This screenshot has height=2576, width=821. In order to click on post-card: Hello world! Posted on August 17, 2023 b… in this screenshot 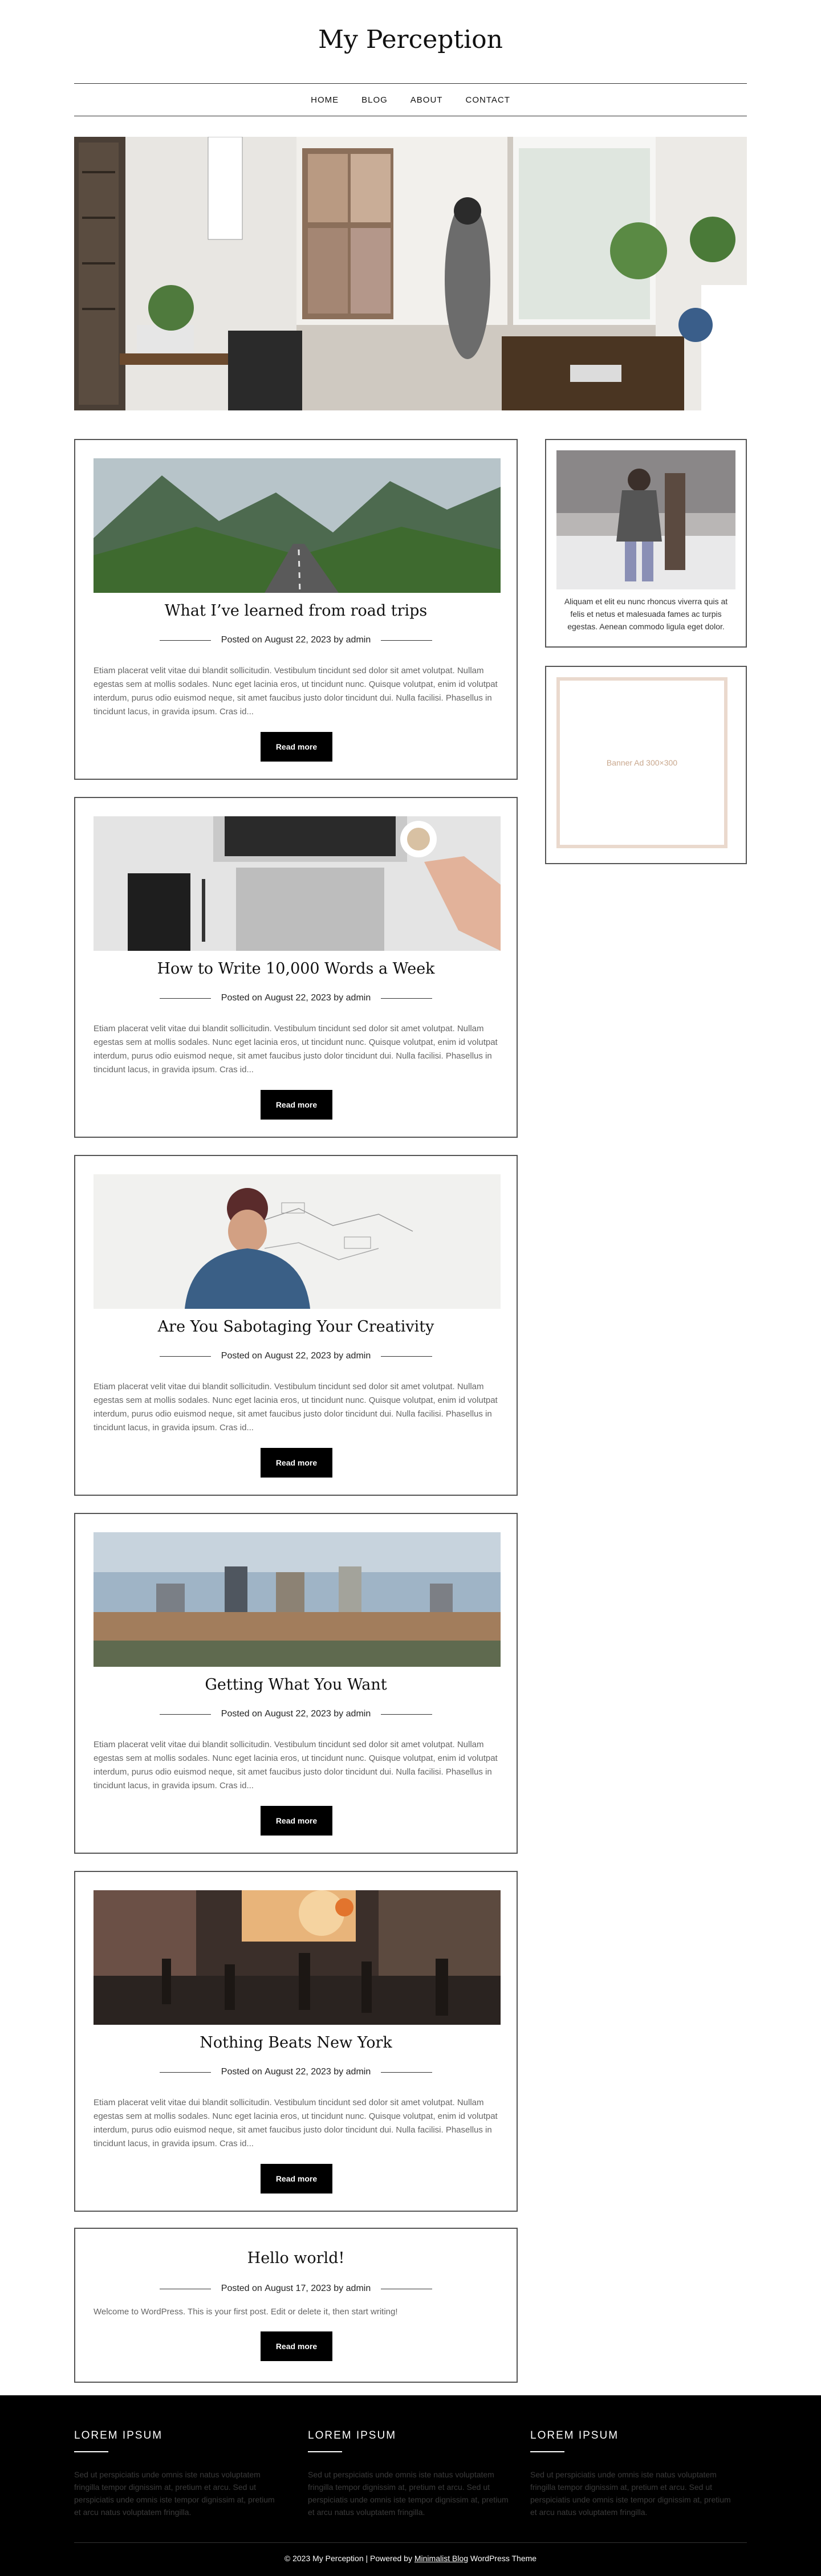, I will do `click(296, 2305)`.